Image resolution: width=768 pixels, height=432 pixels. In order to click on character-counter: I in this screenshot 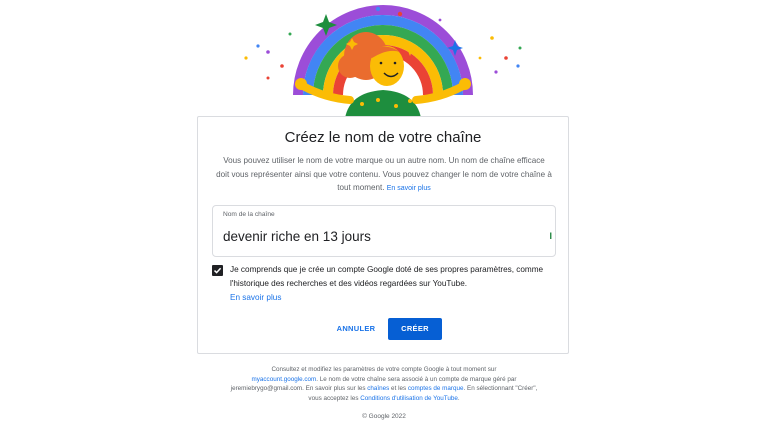, I will do `click(550, 236)`.